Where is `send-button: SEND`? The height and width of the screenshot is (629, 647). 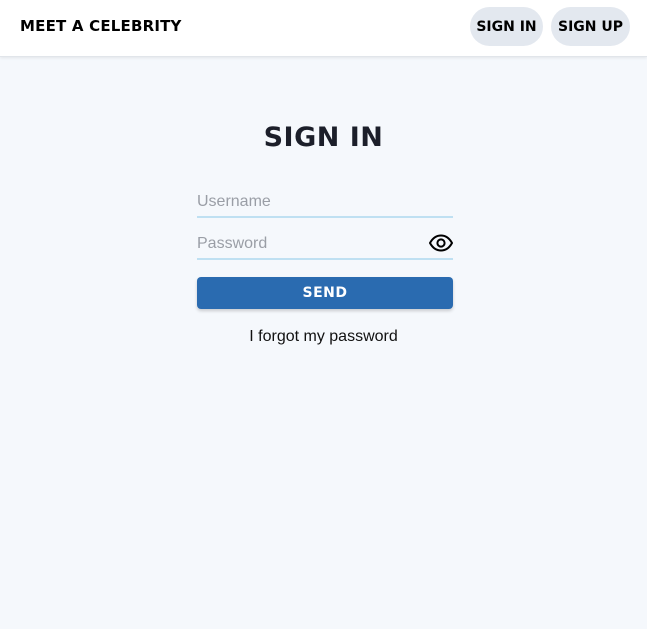
send-button: SEND is located at coordinates (325, 293).